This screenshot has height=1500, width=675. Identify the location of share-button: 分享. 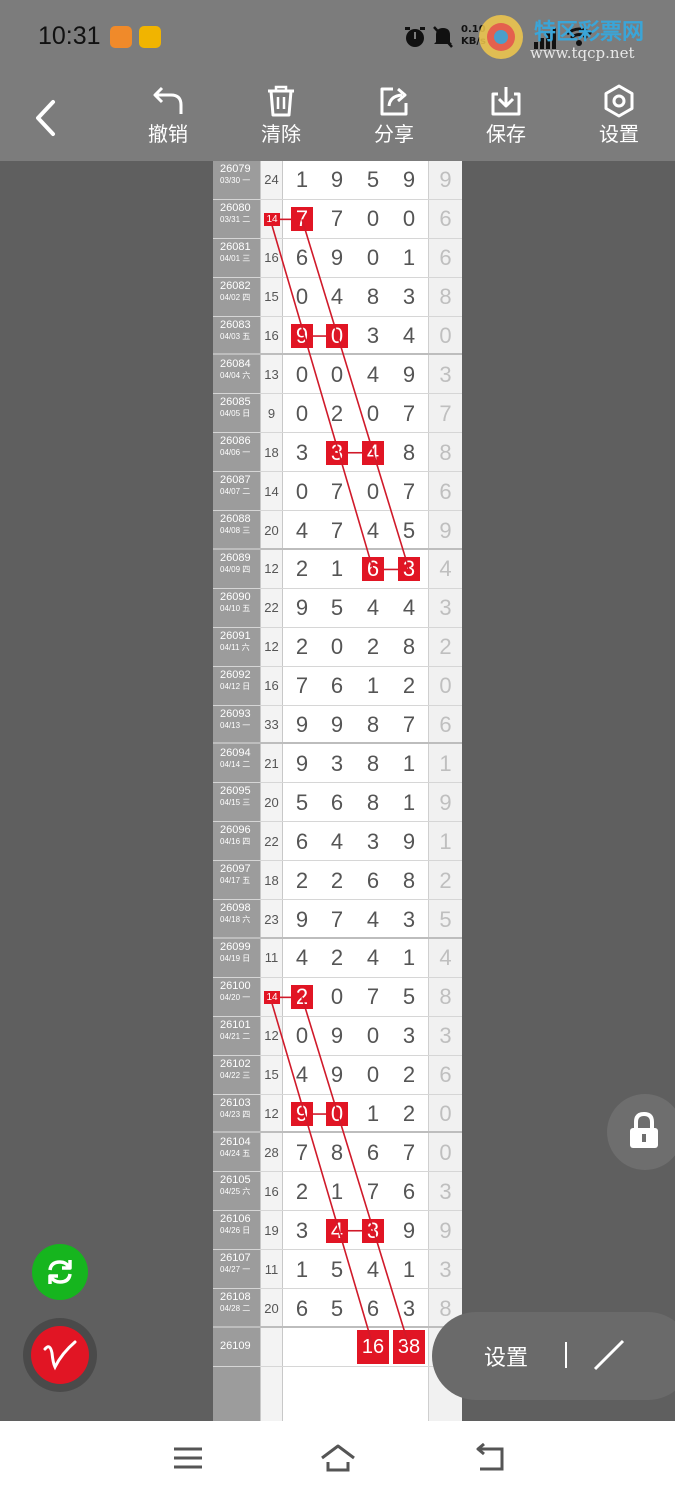
(394, 118).